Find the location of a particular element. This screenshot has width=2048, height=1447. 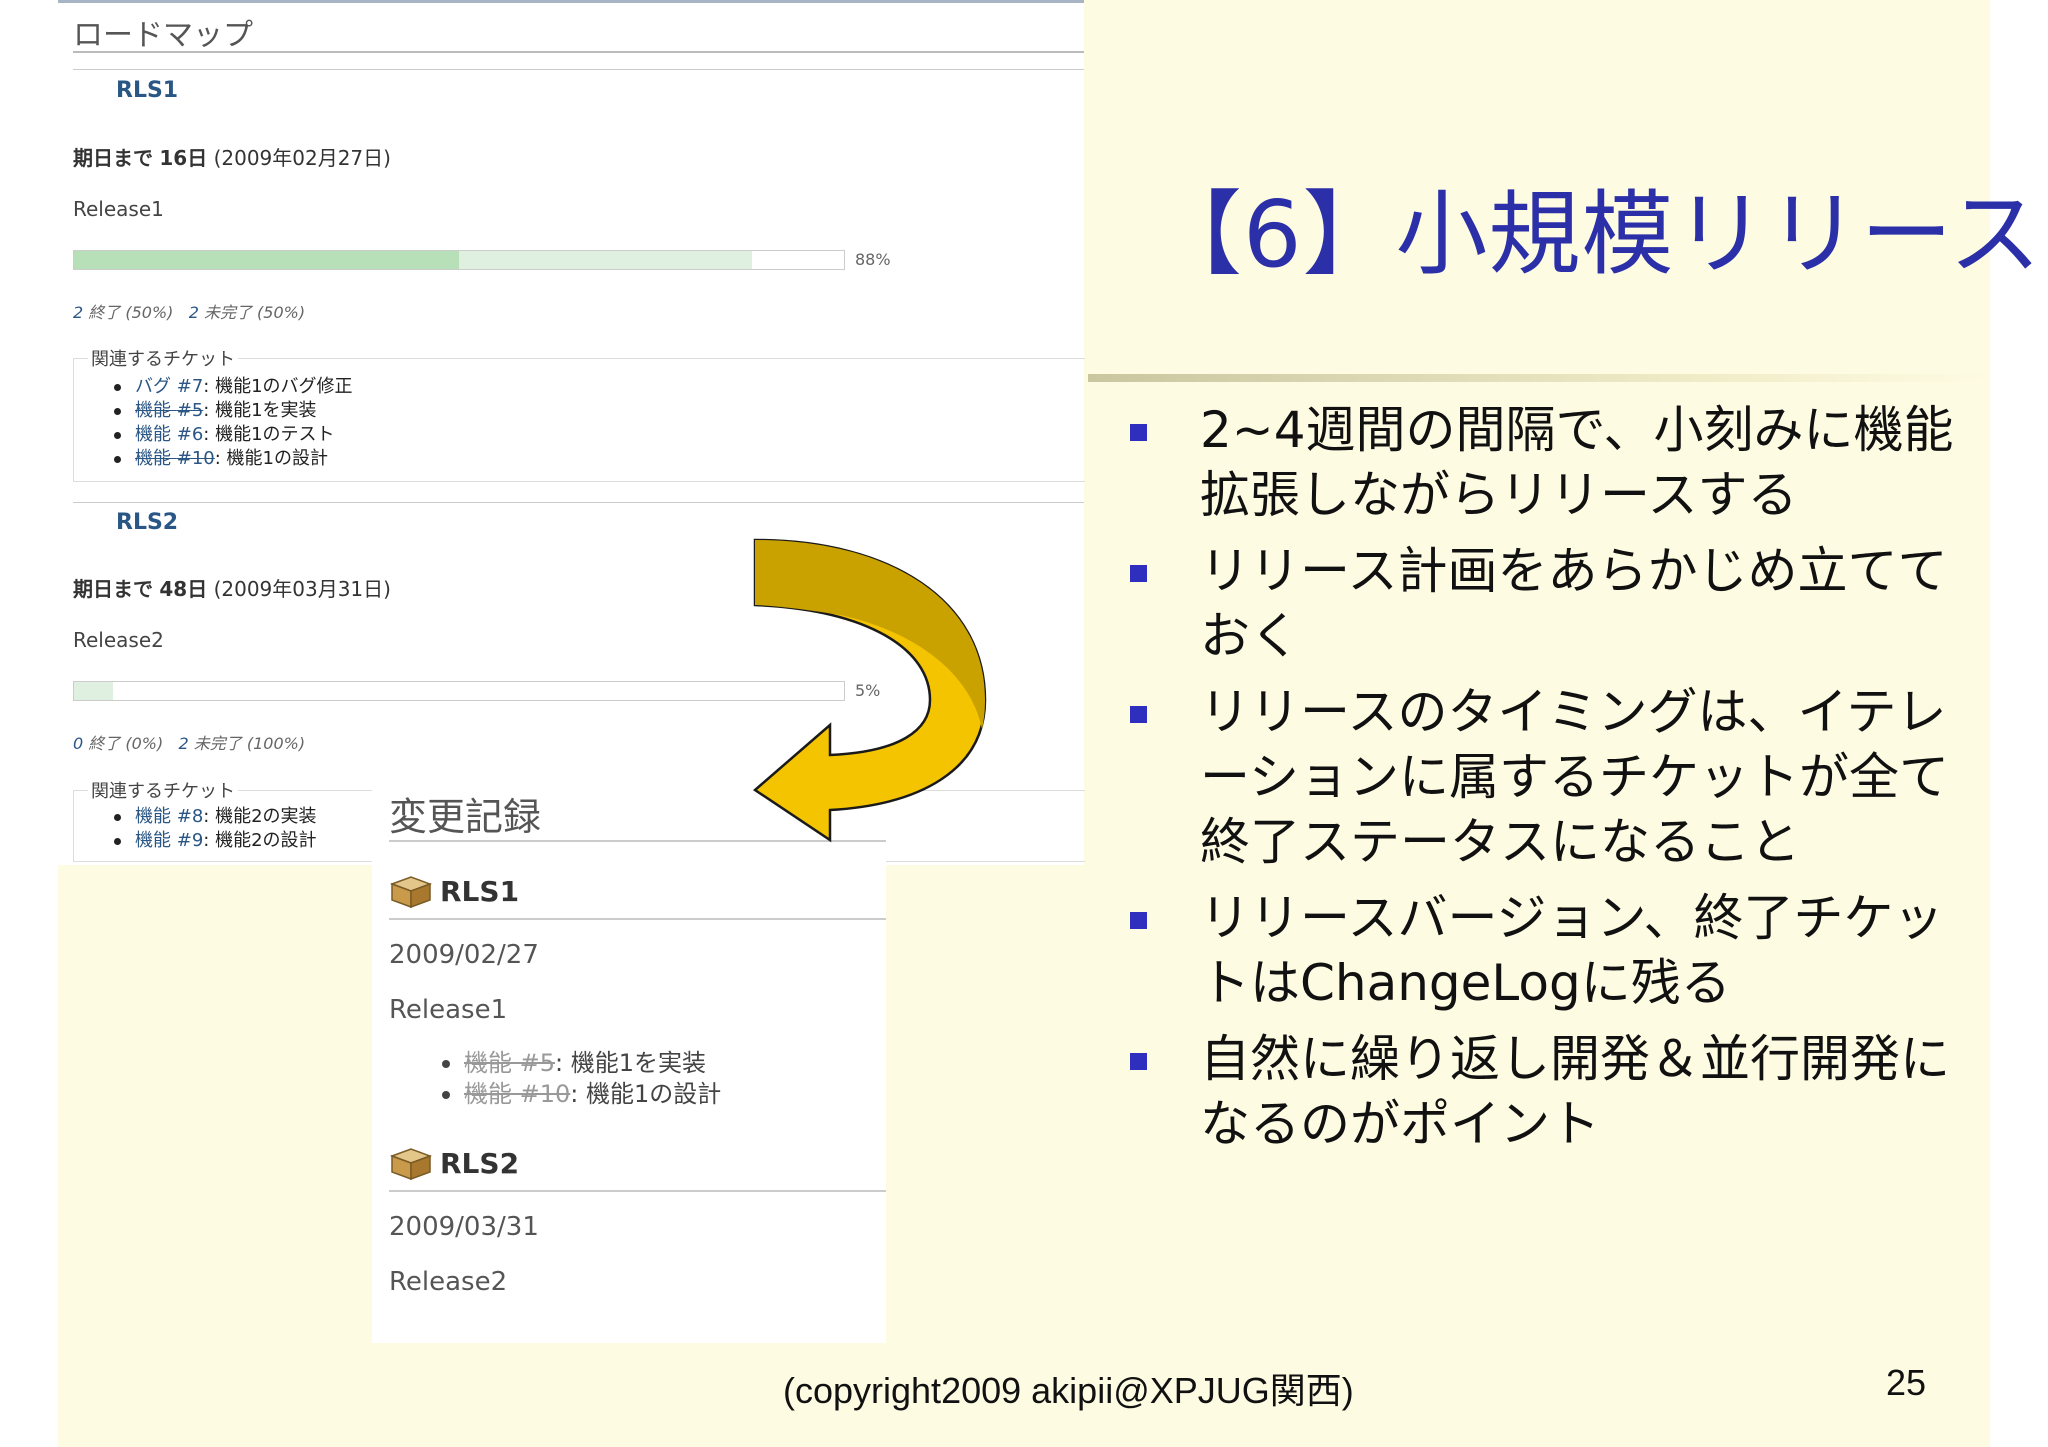

progress-done is located at coordinates (93, 691).